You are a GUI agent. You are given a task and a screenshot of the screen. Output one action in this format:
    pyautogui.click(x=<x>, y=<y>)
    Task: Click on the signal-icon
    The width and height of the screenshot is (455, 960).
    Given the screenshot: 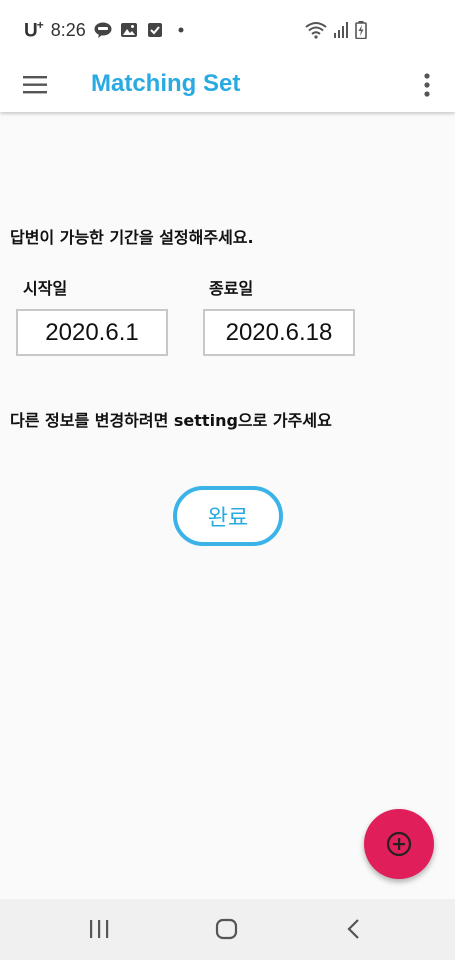 What is the action you would take?
    pyautogui.click(x=341, y=30)
    